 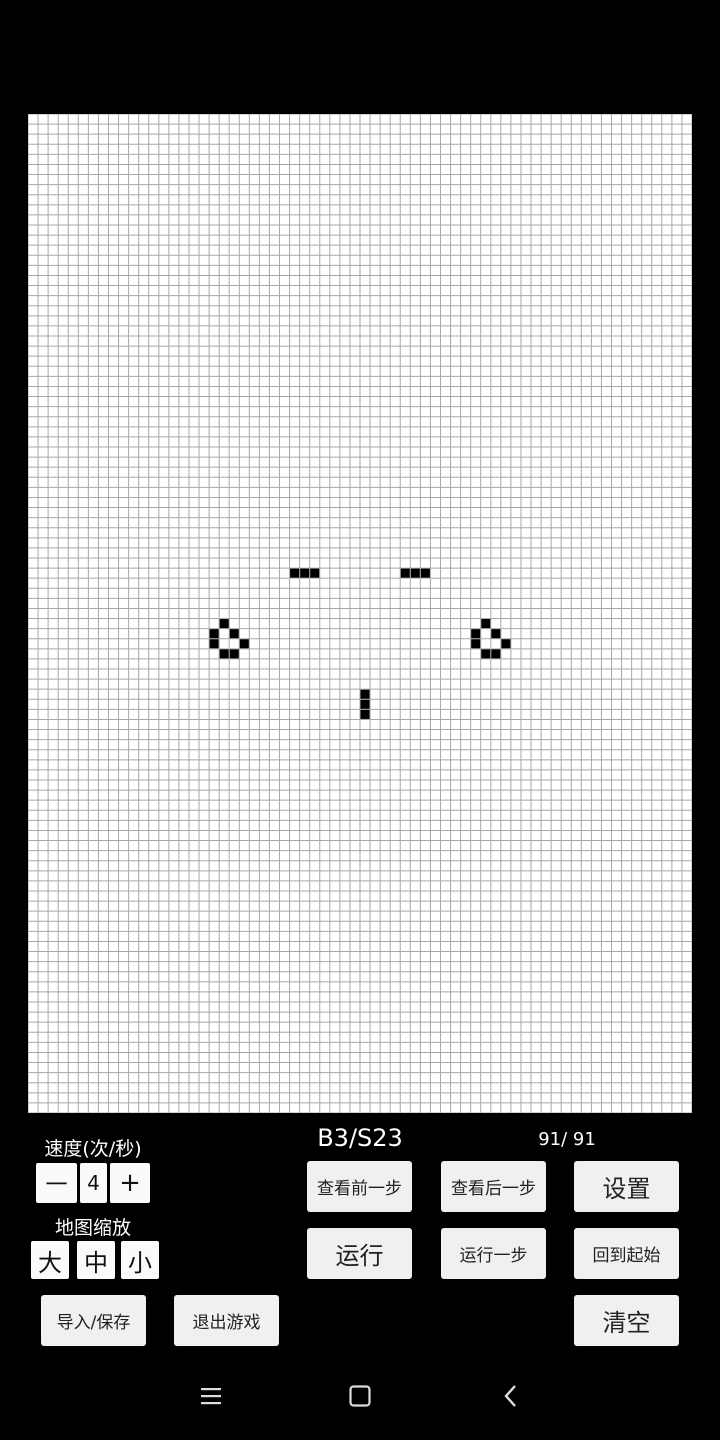 I want to click on speed-label: 速度(次/秒), so click(x=93, y=1149).